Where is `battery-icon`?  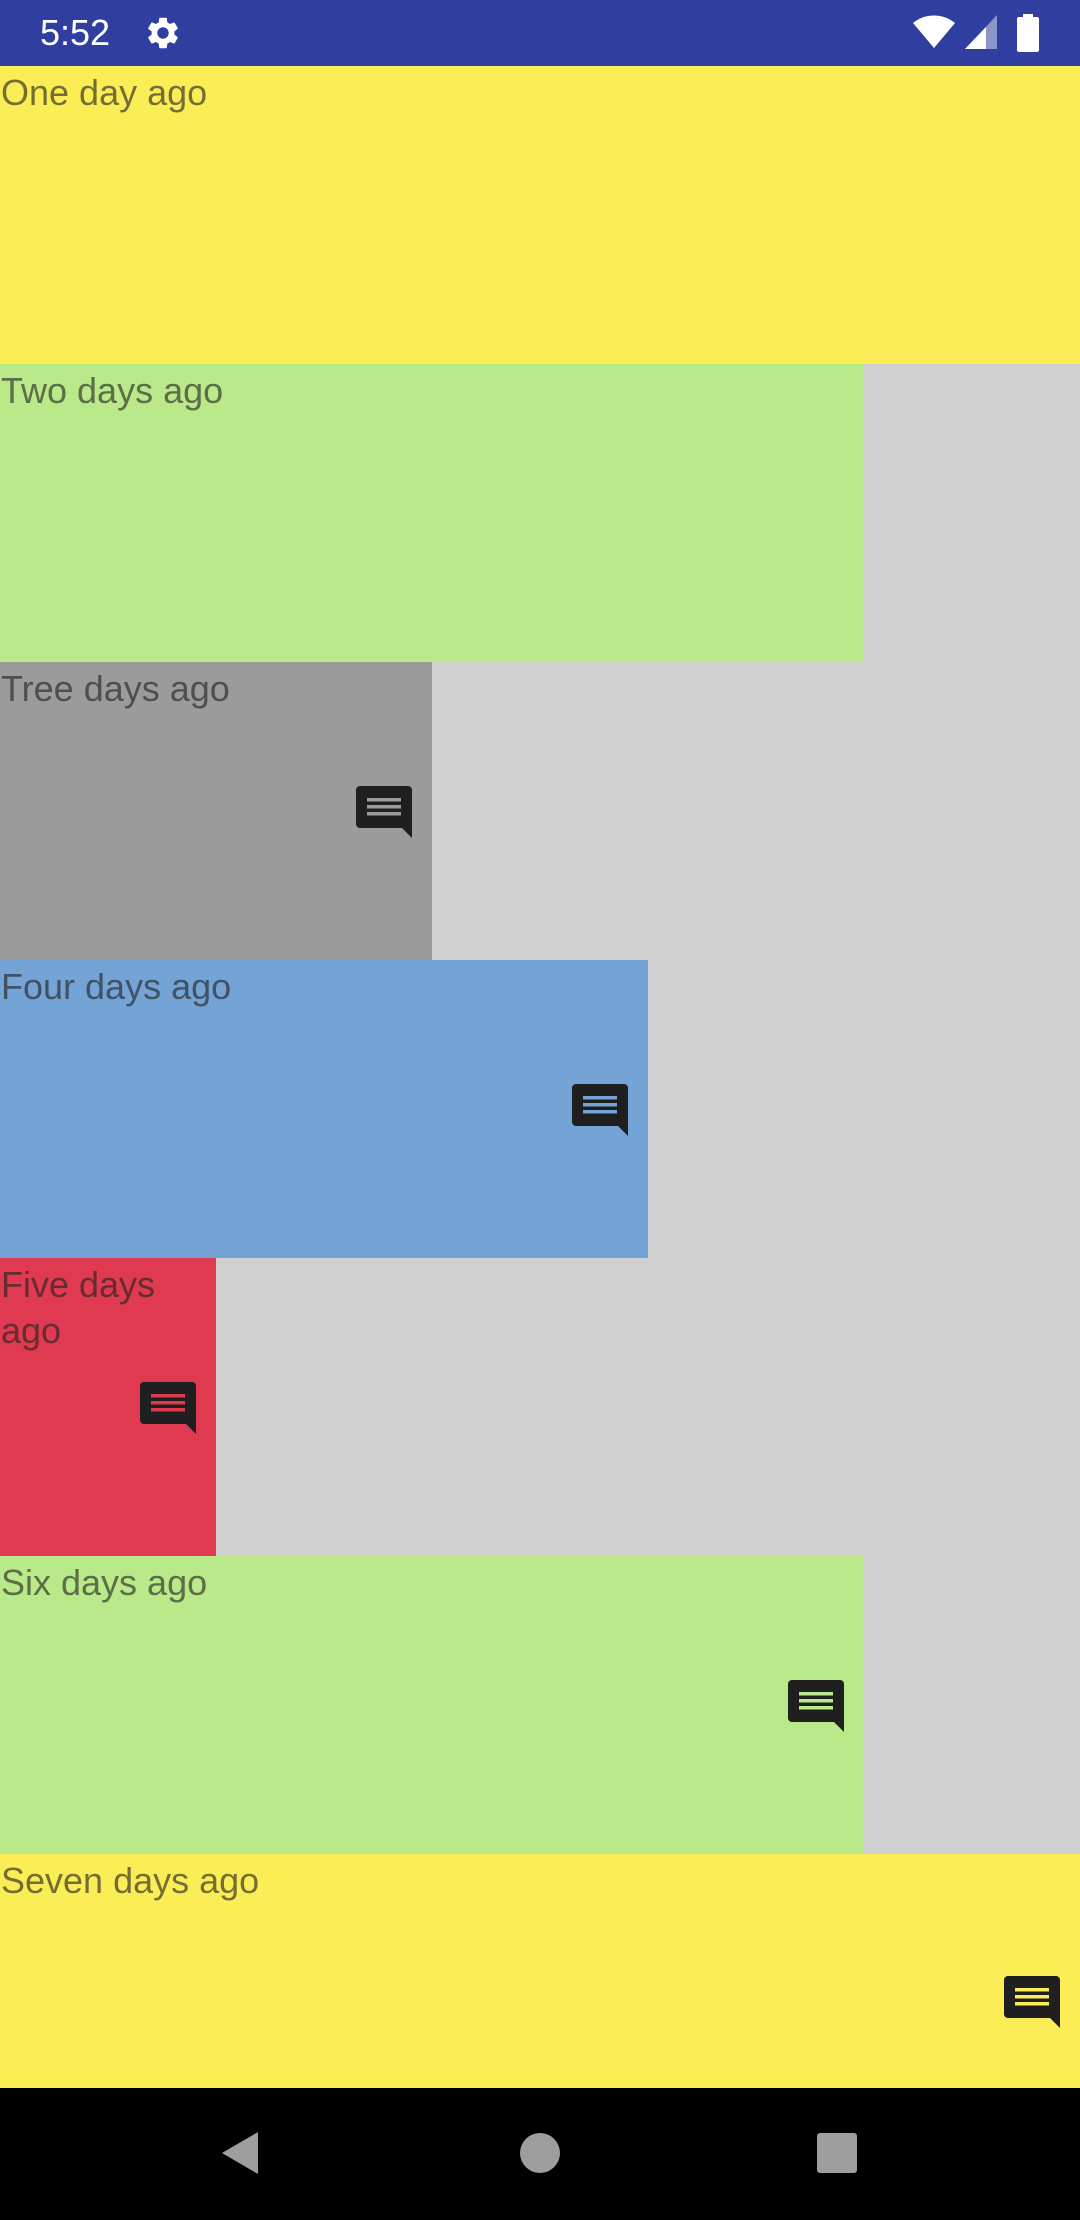 battery-icon is located at coordinates (1028, 33).